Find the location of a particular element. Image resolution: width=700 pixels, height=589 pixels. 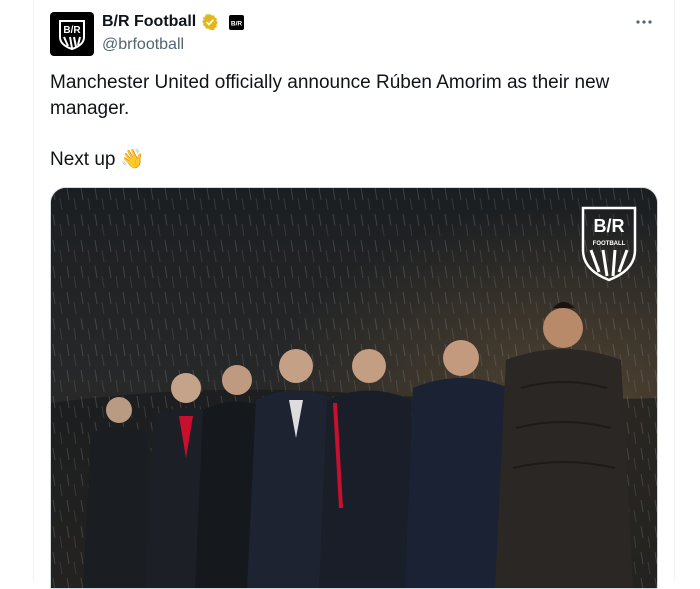

waving-hand-emoji: 👋 is located at coordinates (132, 159).